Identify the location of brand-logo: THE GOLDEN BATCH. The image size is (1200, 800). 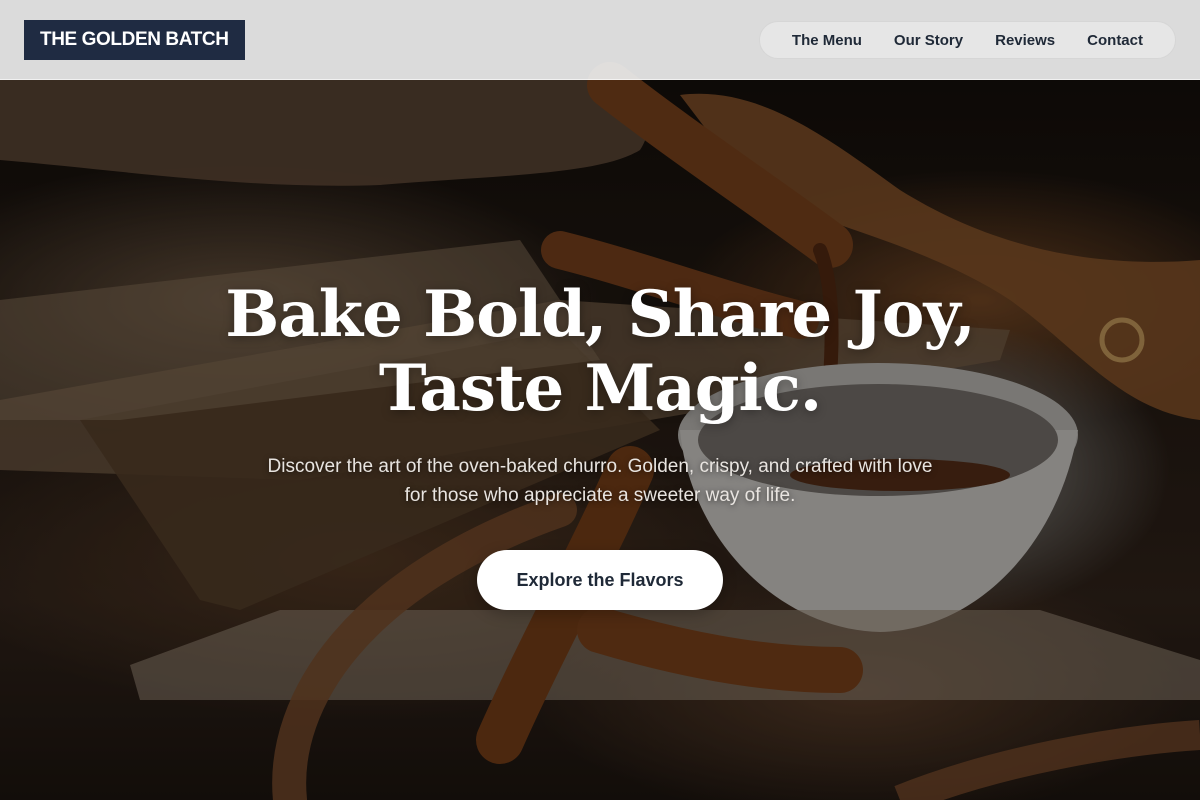
(134, 40).